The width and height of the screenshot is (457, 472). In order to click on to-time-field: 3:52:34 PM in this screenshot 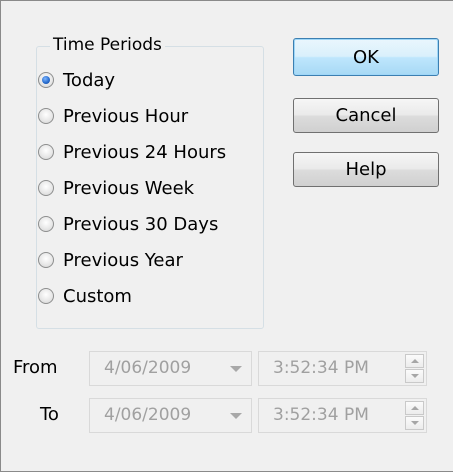, I will do `click(342, 415)`.